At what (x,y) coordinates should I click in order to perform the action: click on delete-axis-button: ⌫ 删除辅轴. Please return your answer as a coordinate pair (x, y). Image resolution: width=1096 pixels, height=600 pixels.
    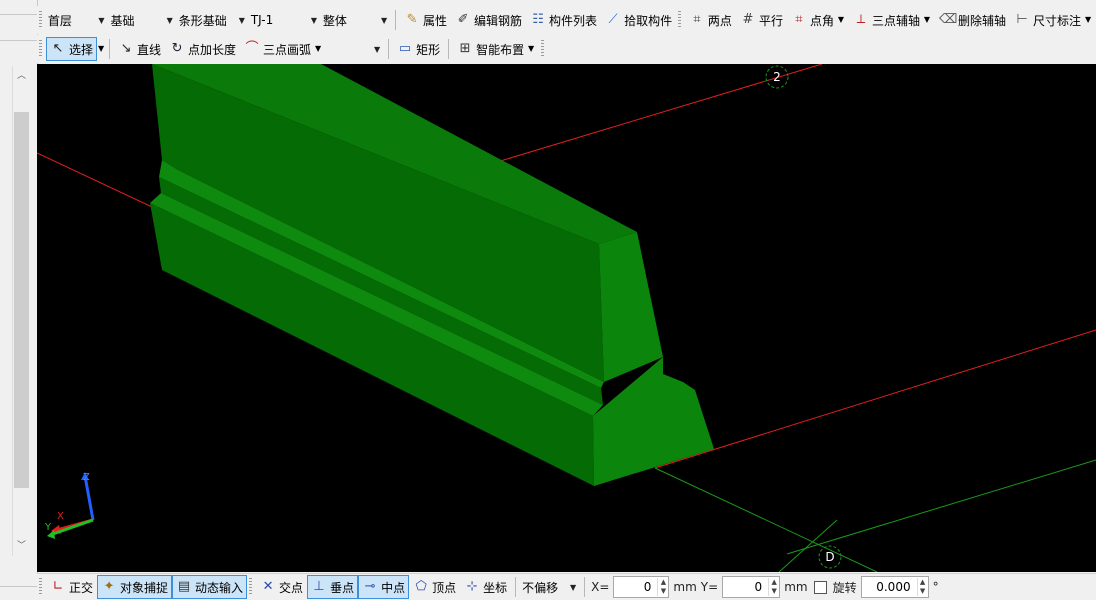
    Looking at the image, I should click on (972, 20).